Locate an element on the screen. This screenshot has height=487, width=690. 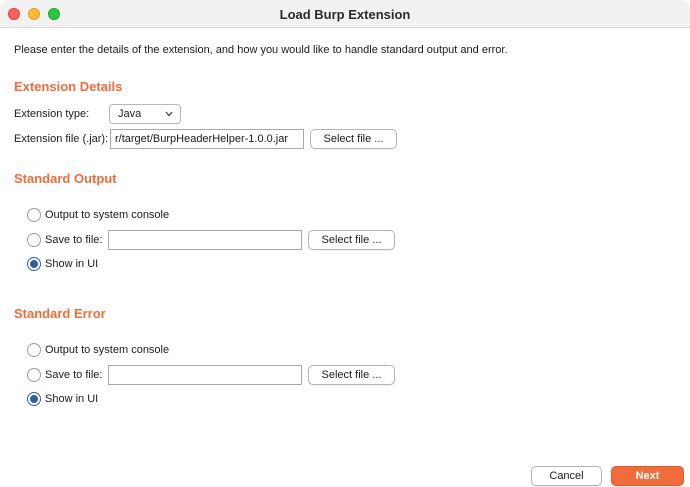
stdout-file-field is located at coordinates (205, 240).